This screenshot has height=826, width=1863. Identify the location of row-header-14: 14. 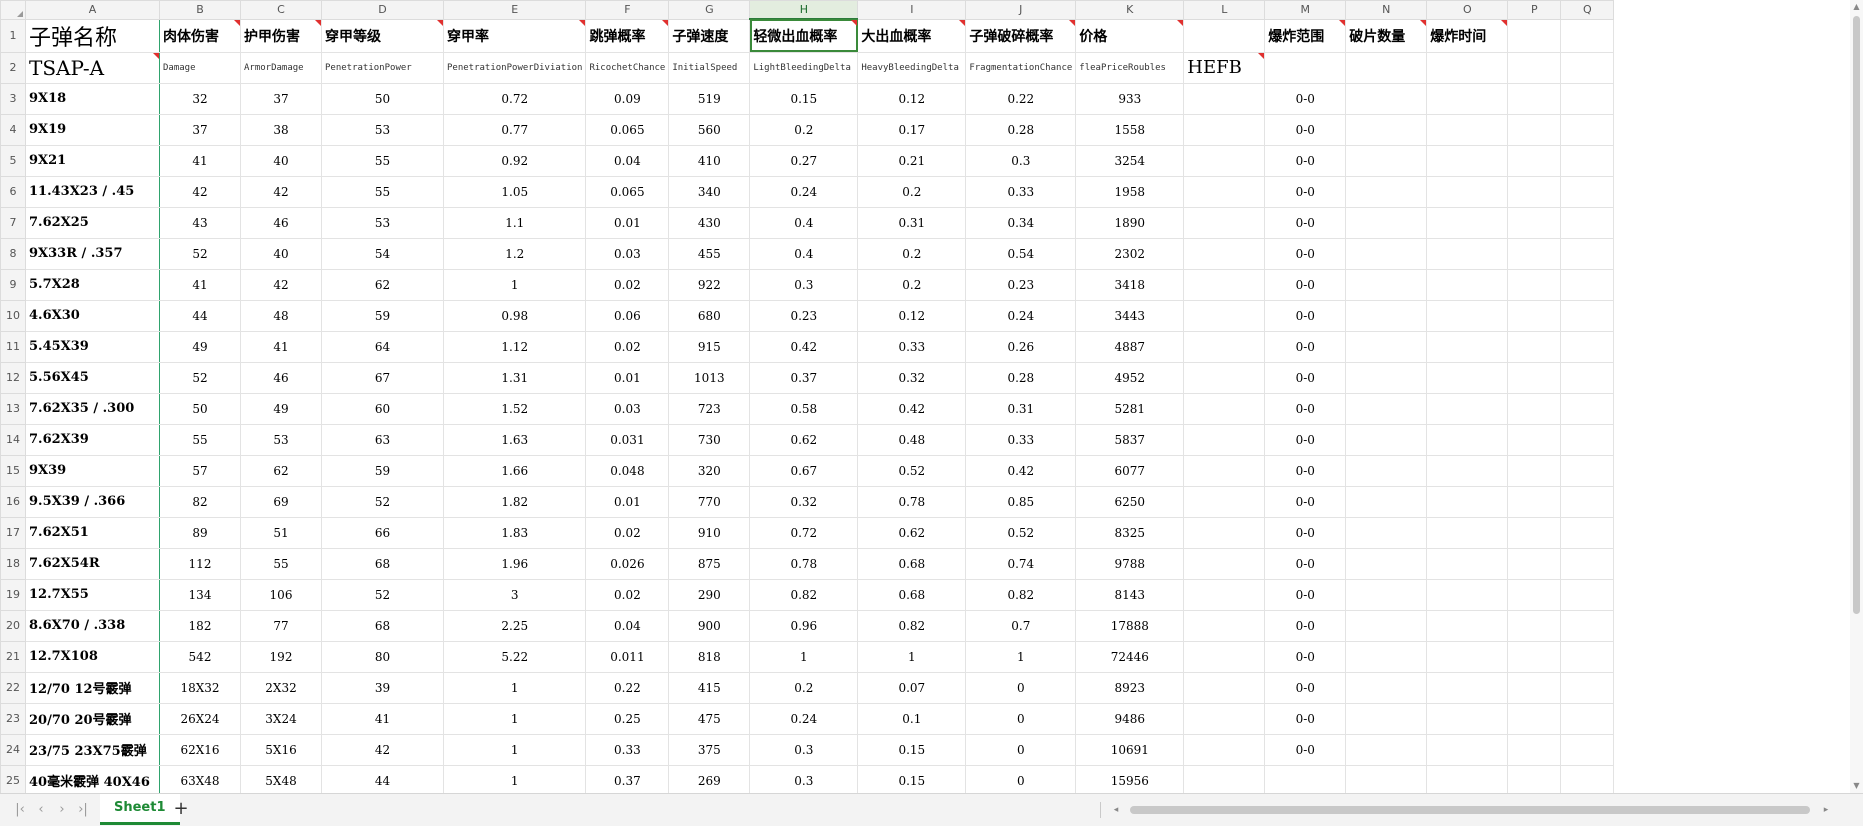
(13, 439).